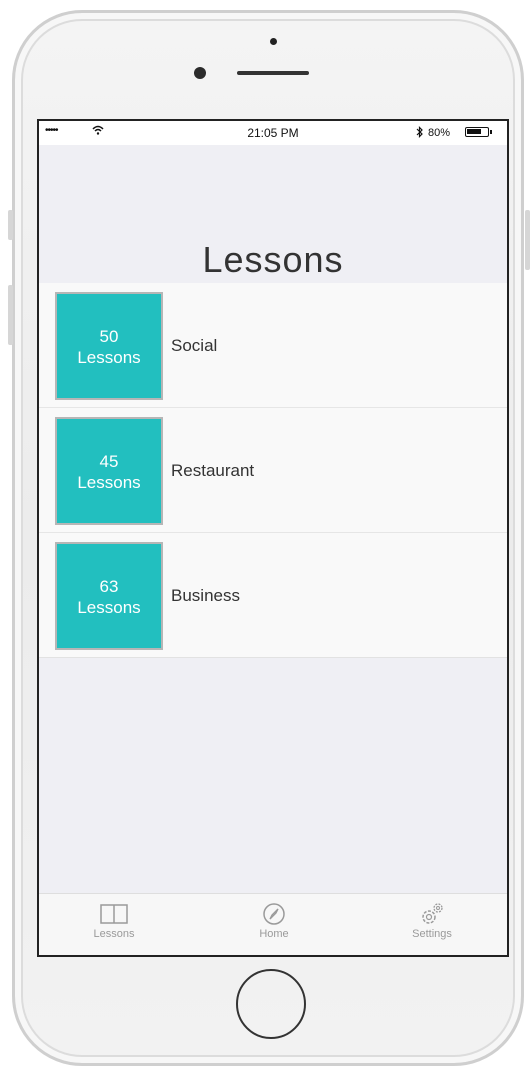 Image resolution: width=532 pixels, height=1074 pixels. Describe the element at coordinates (273, 41) in the screenshot. I see `proximity-sensor` at that location.